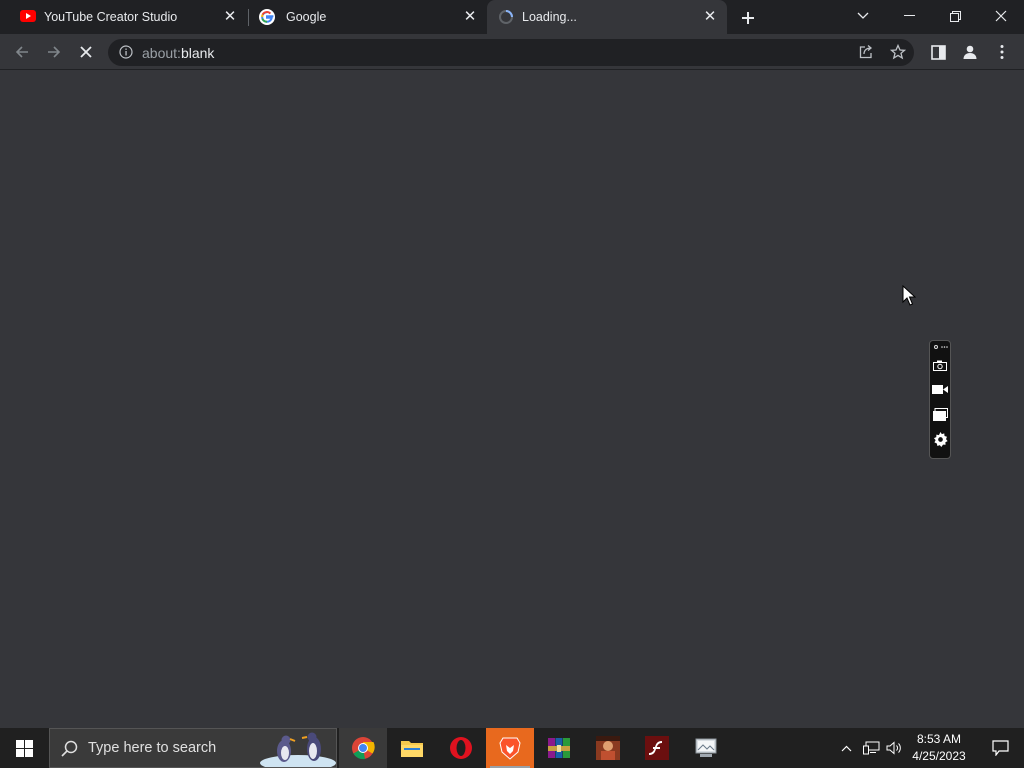  I want to click on taskbar-opera, so click(461, 748).